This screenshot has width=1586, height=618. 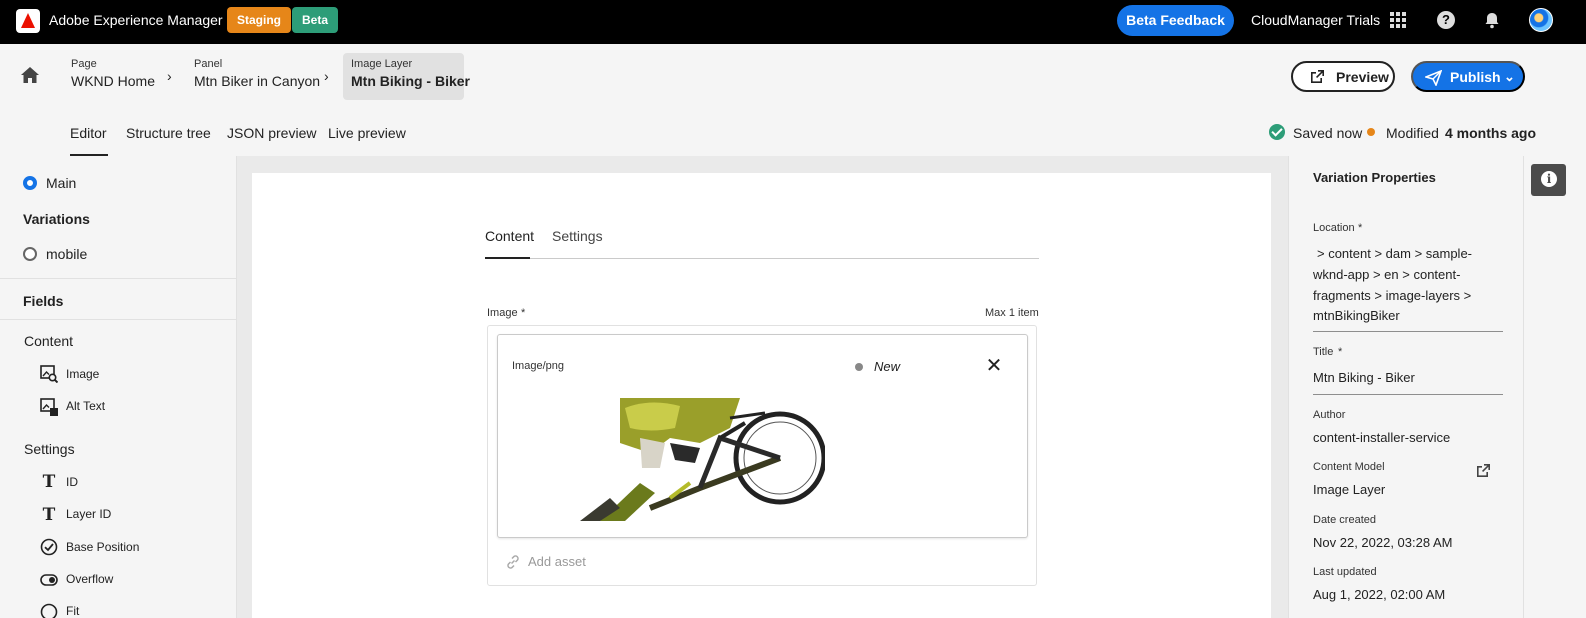 What do you see at coordinates (1349, 489) in the screenshot?
I see `content-model-value: Image Layer` at bounding box center [1349, 489].